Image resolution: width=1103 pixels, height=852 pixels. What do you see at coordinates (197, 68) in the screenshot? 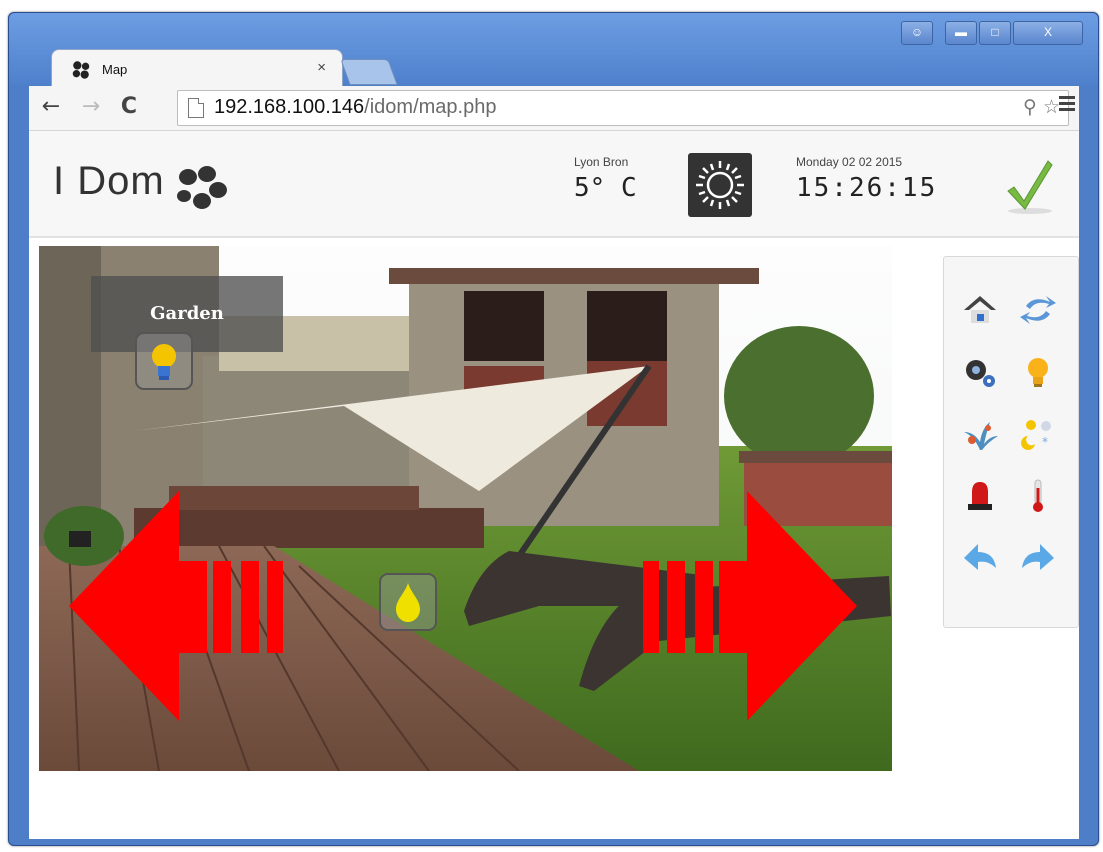
I see `tab-map: Map ×` at bounding box center [197, 68].